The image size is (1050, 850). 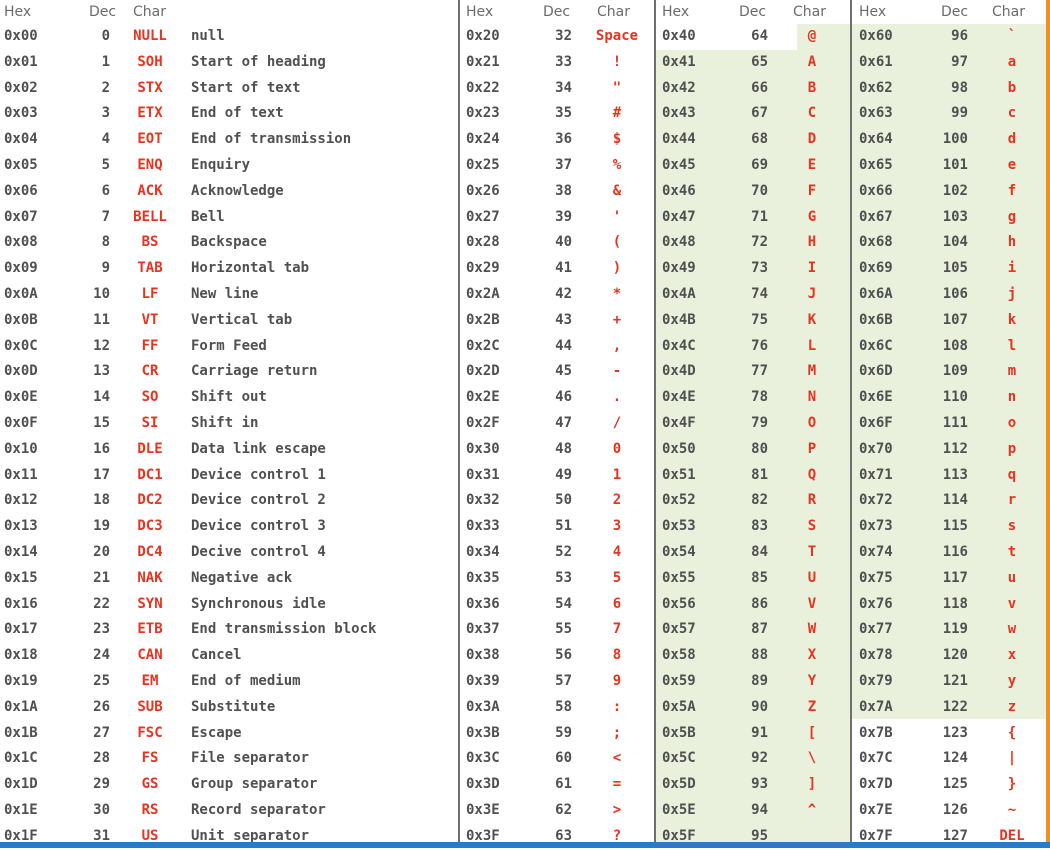 I want to click on char-cell: f, so click(x=1012, y=190).